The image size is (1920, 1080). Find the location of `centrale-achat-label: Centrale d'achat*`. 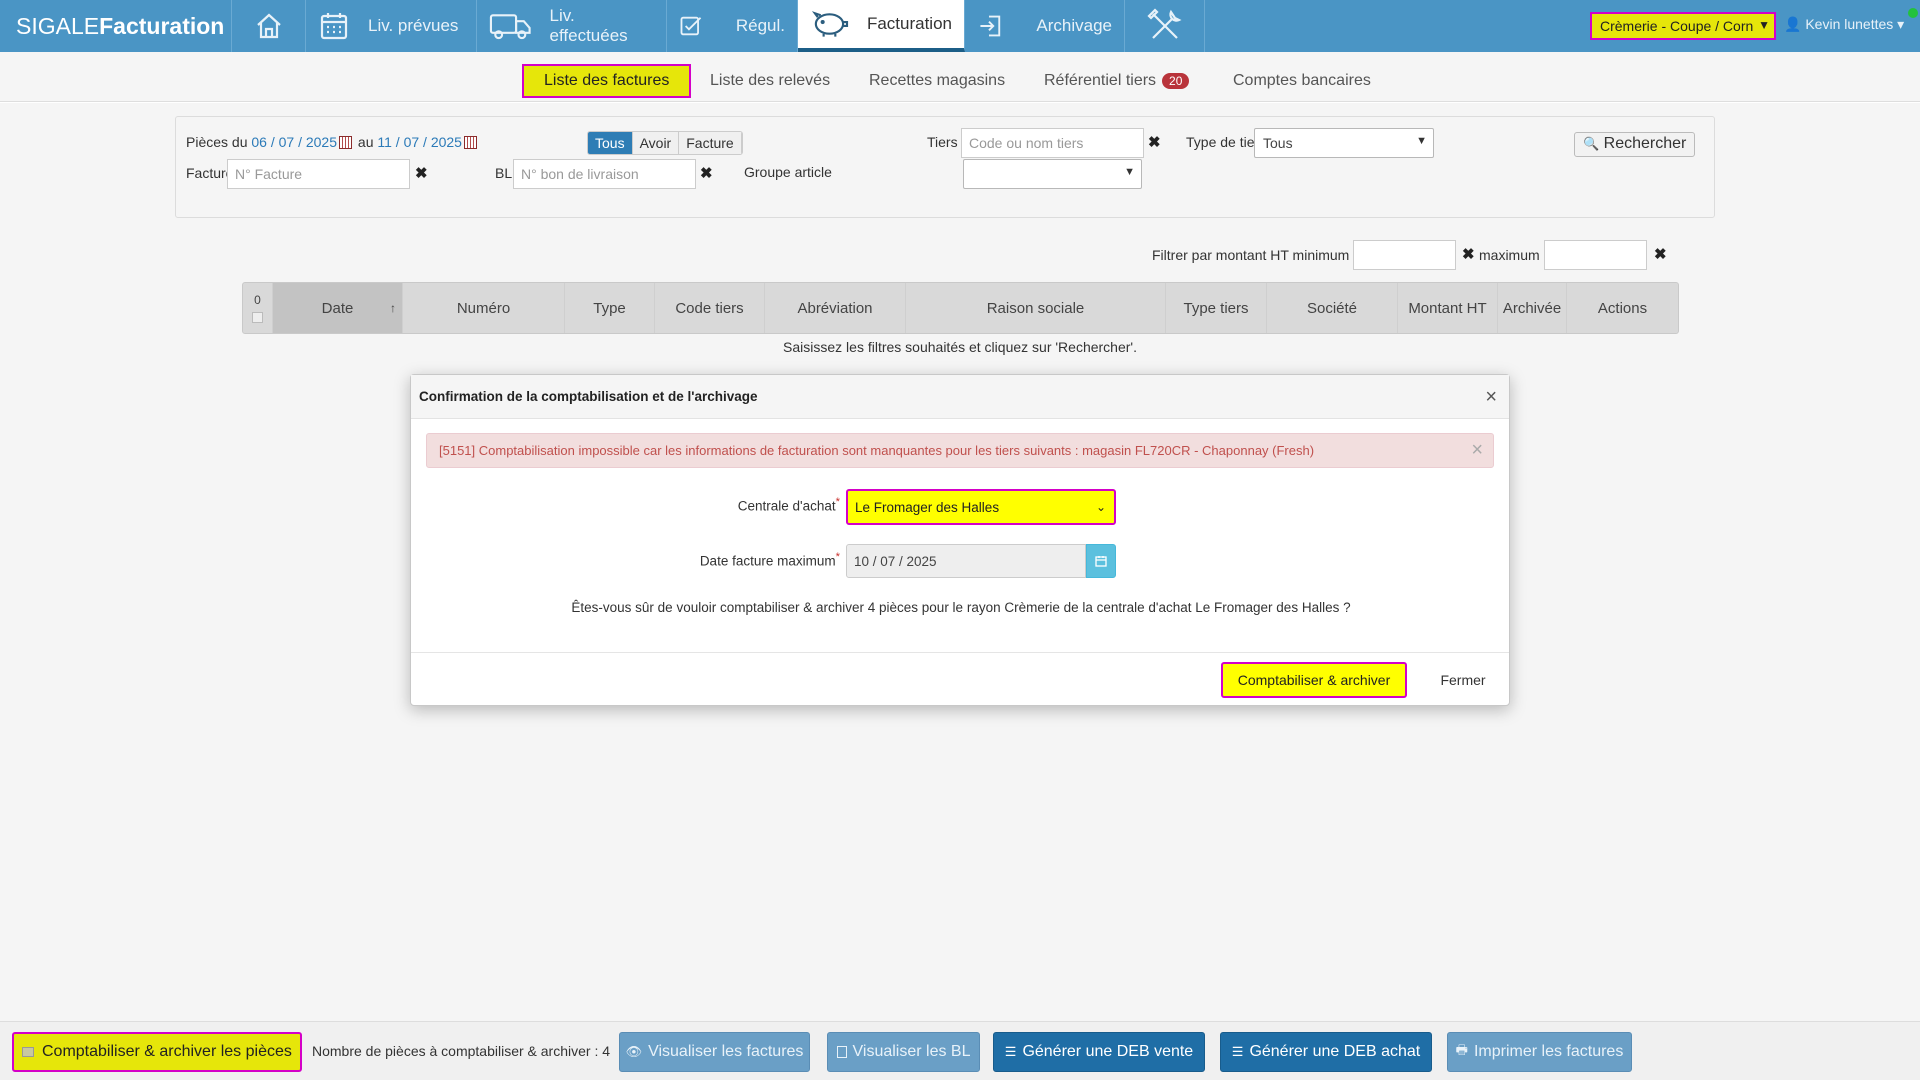

centrale-achat-label: Centrale d'achat* is located at coordinates (725, 505).